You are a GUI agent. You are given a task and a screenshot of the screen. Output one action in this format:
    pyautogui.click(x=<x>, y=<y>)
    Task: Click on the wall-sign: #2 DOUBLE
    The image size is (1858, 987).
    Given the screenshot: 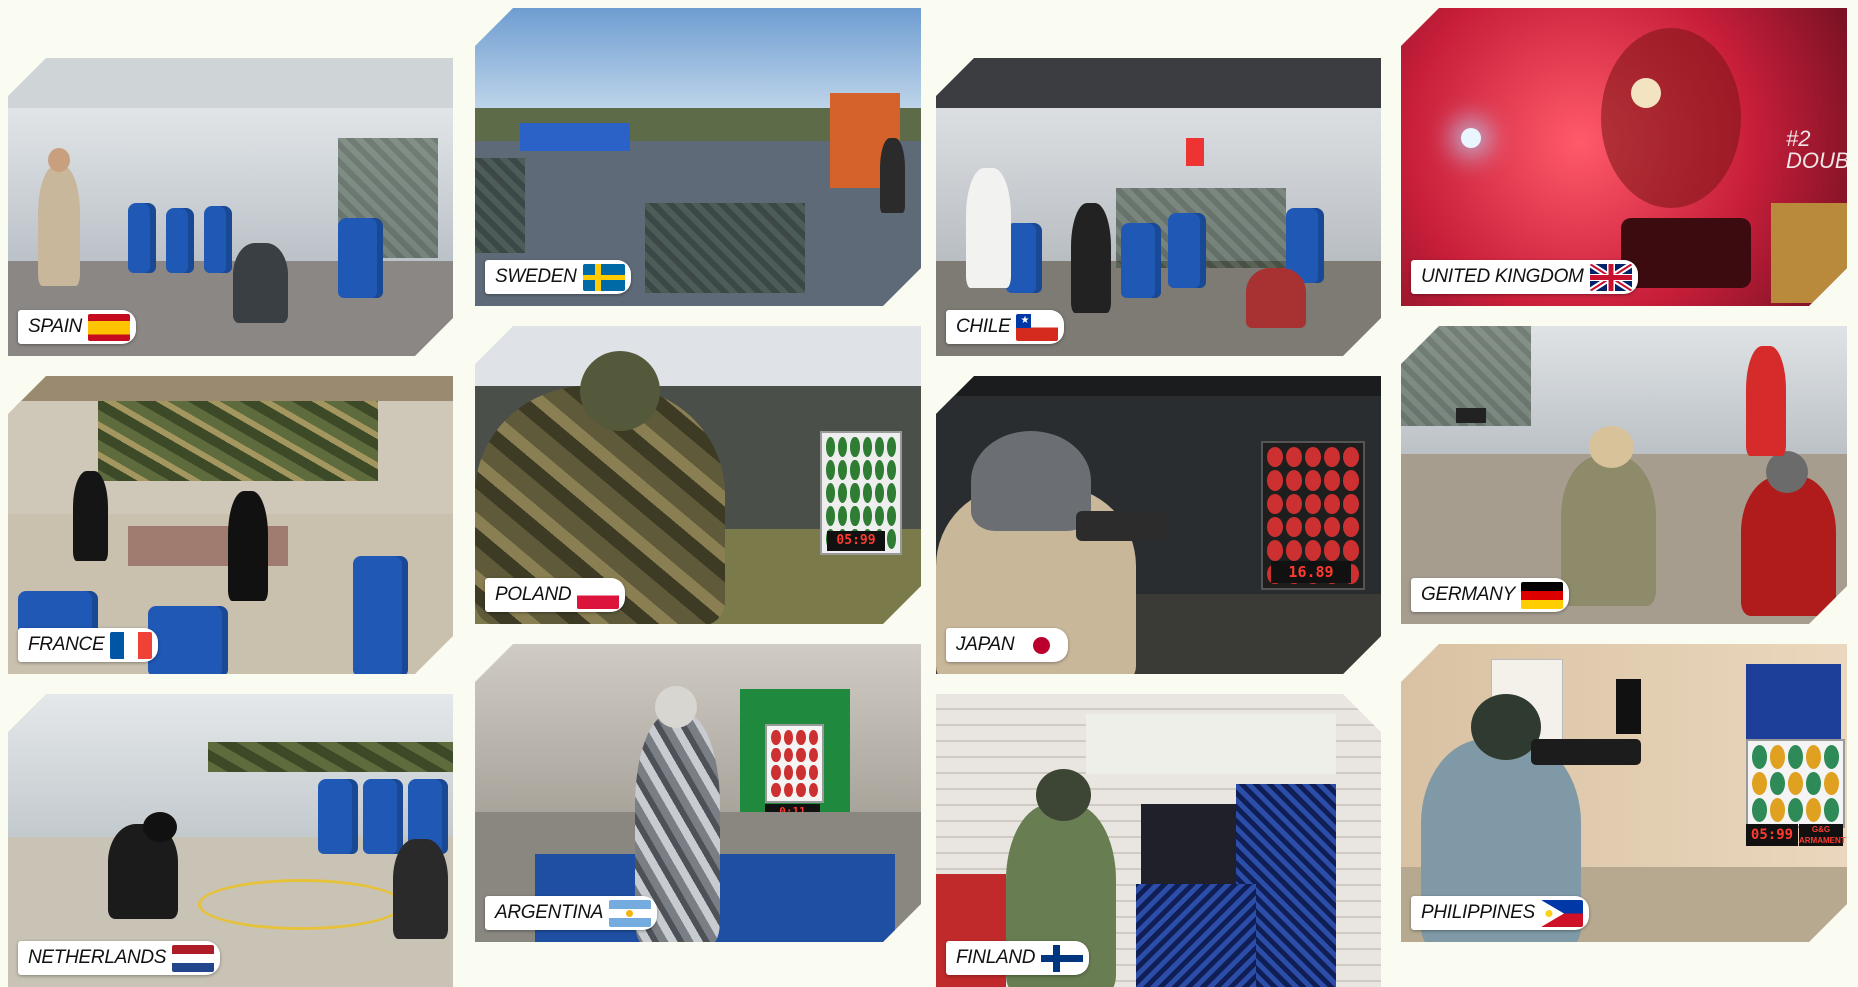 What is the action you would take?
    pyautogui.click(x=1810, y=149)
    